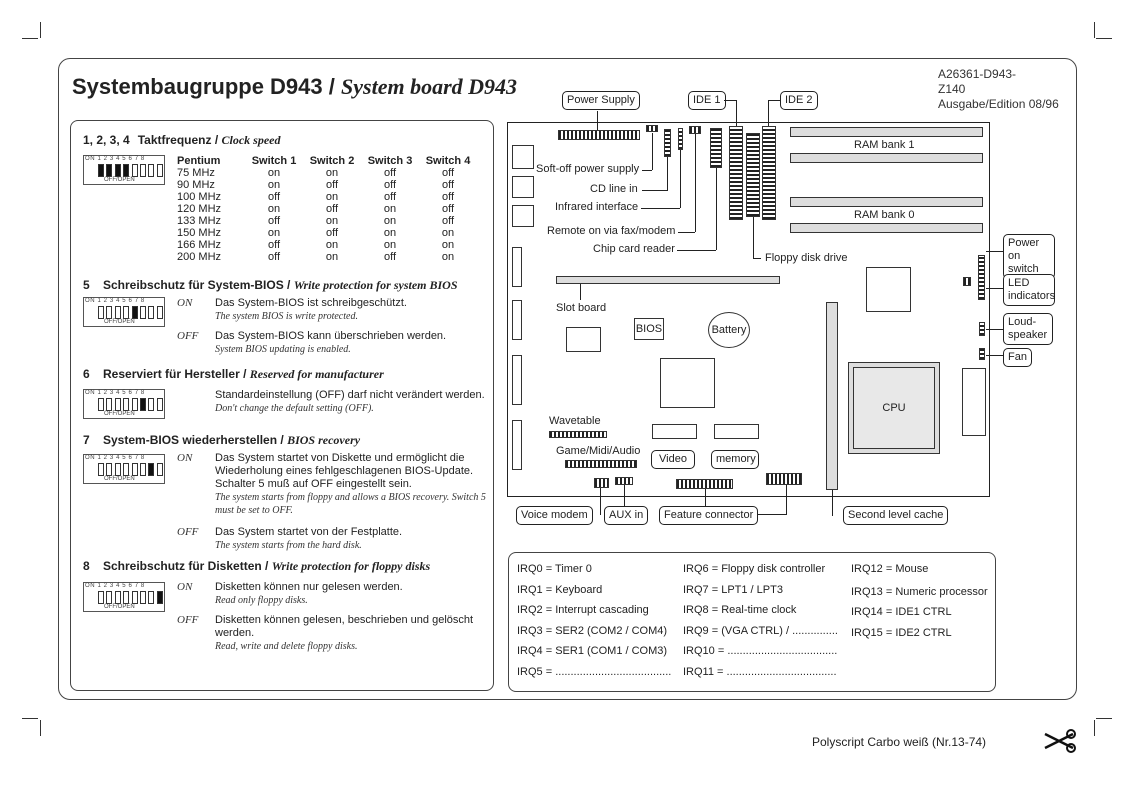 The height and width of the screenshot is (800, 1132). I want to click on front-panel-connector, so click(981, 277).